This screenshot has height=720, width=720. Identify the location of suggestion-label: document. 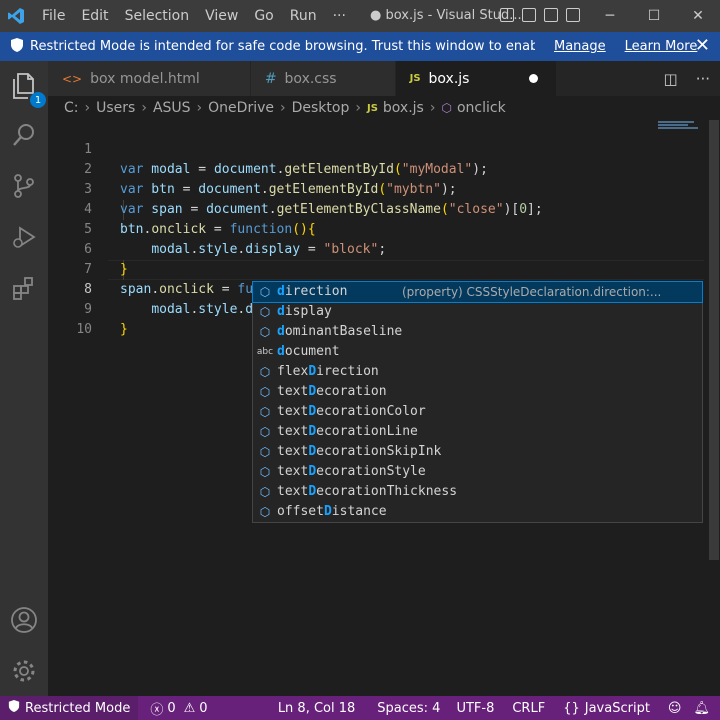
(308, 351).